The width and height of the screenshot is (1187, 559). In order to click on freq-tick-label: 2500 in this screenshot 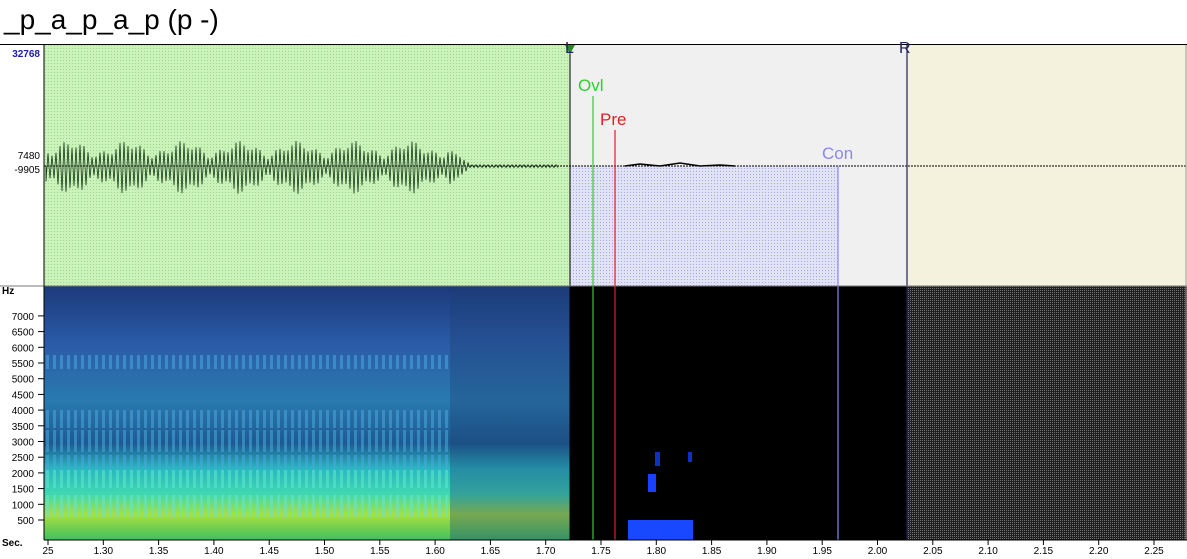, I will do `click(23, 458)`.